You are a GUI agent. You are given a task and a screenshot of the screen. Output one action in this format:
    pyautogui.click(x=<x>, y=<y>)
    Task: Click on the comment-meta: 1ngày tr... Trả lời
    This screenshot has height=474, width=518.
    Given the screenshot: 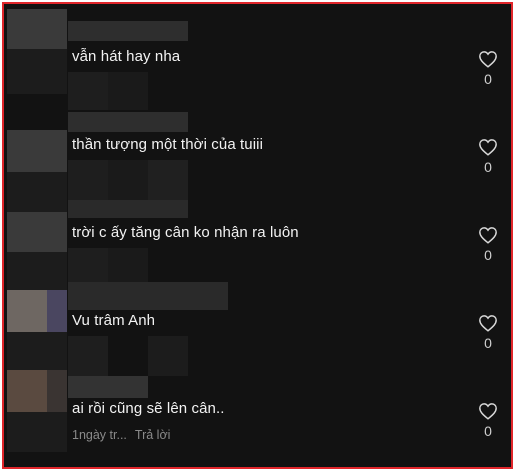 What is the action you would take?
    pyautogui.click(x=125, y=435)
    